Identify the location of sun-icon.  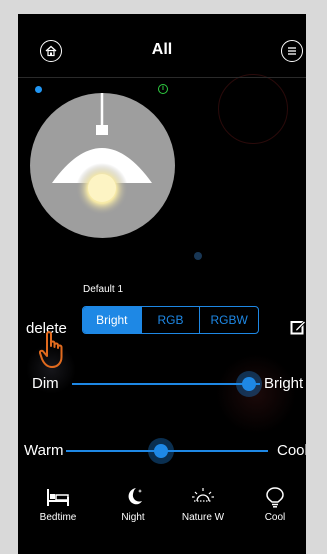
(203, 495).